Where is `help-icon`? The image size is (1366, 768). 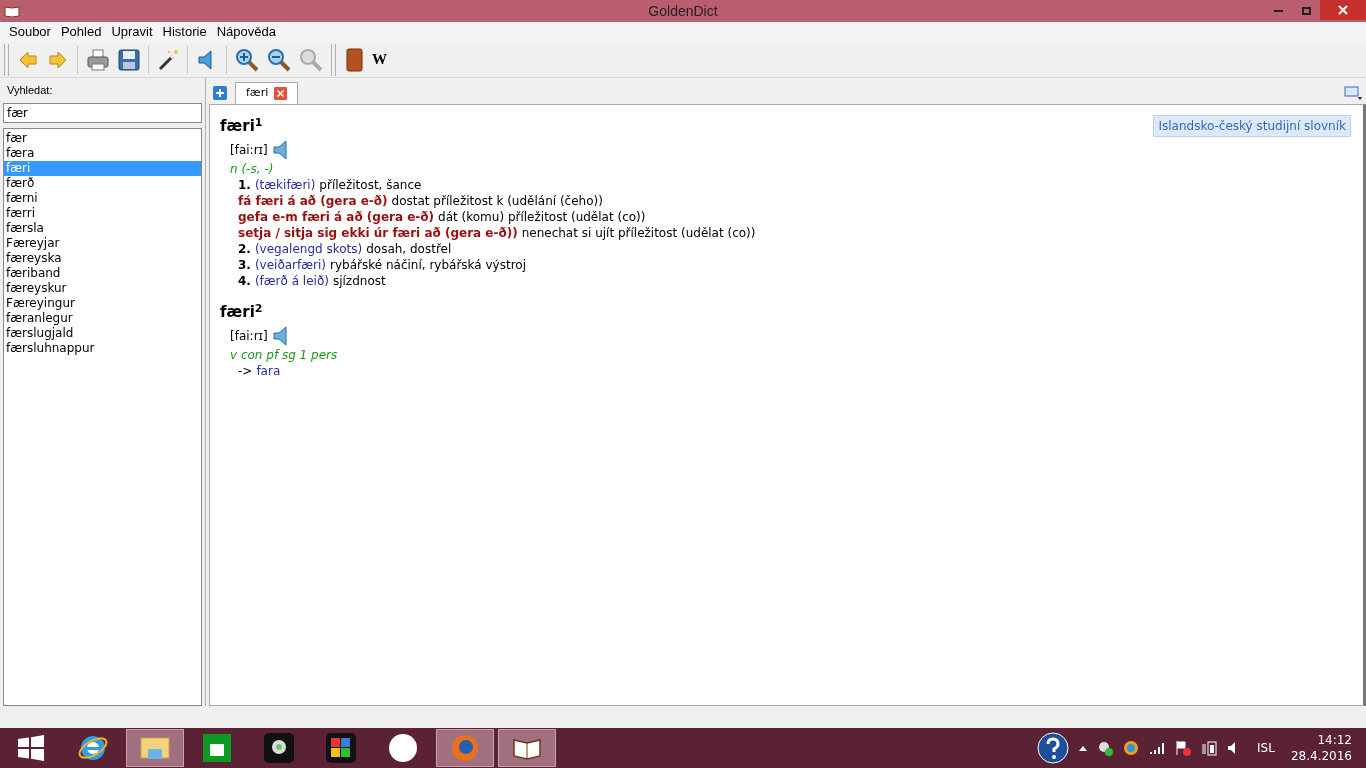 help-icon is located at coordinates (1053, 748).